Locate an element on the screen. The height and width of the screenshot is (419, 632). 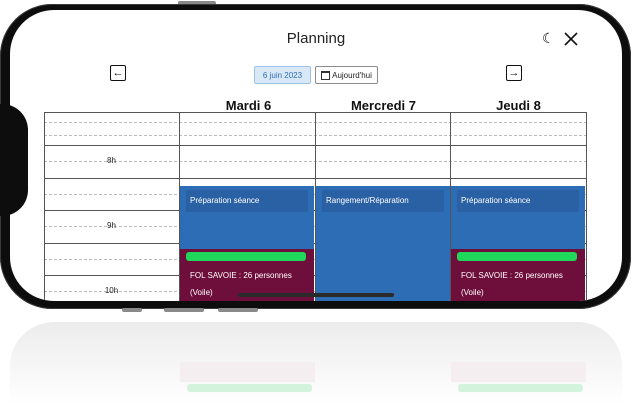
calendar-icon is located at coordinates (326, 75).